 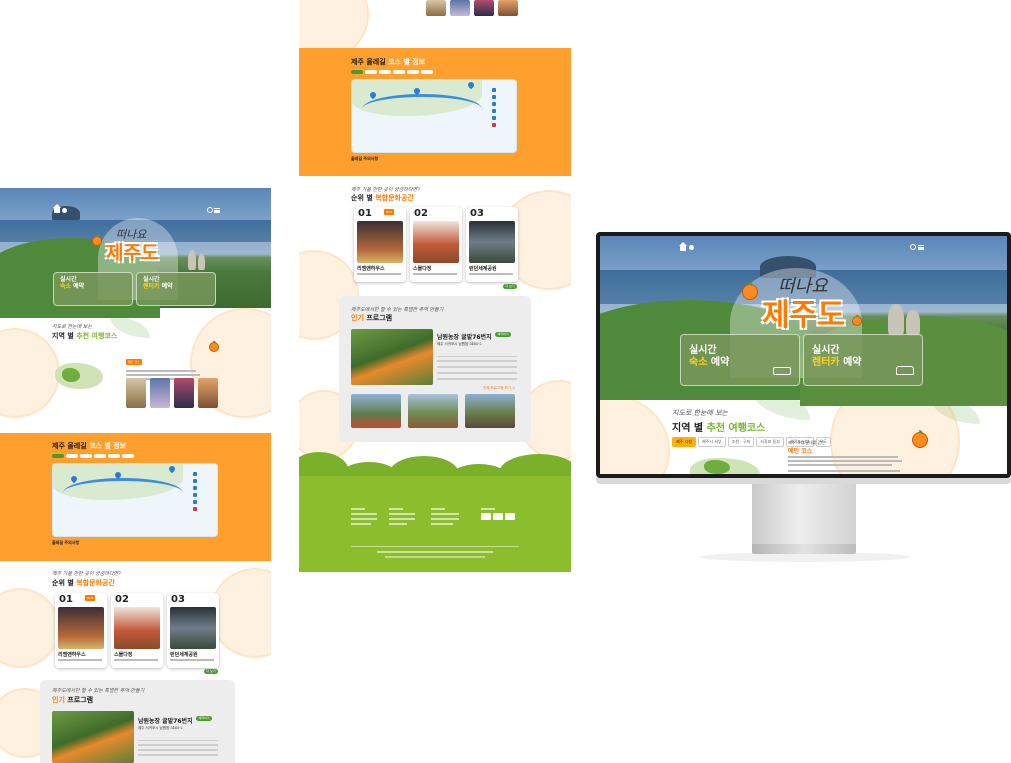 I want to click on footer-heading, so click(x=358, y=509).